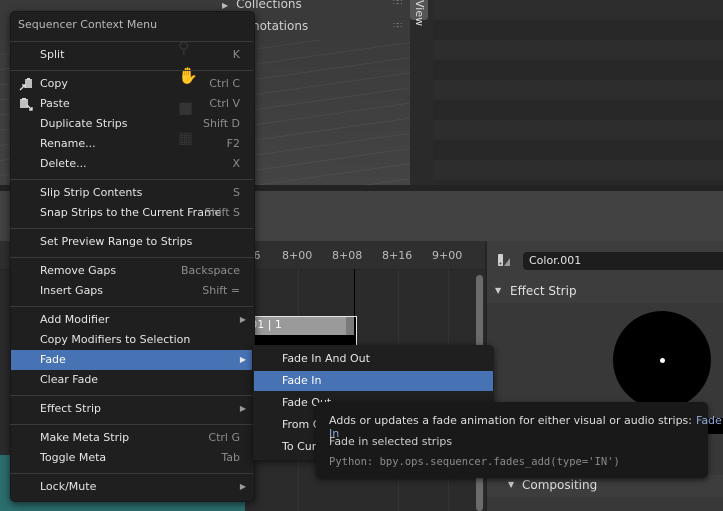 The image size is (723, 511). Describe the element at coordinates (131, 340) in the screenshot. I see `menu-item-copy-modifiers: Copy Modifiers to Selection` at that location.